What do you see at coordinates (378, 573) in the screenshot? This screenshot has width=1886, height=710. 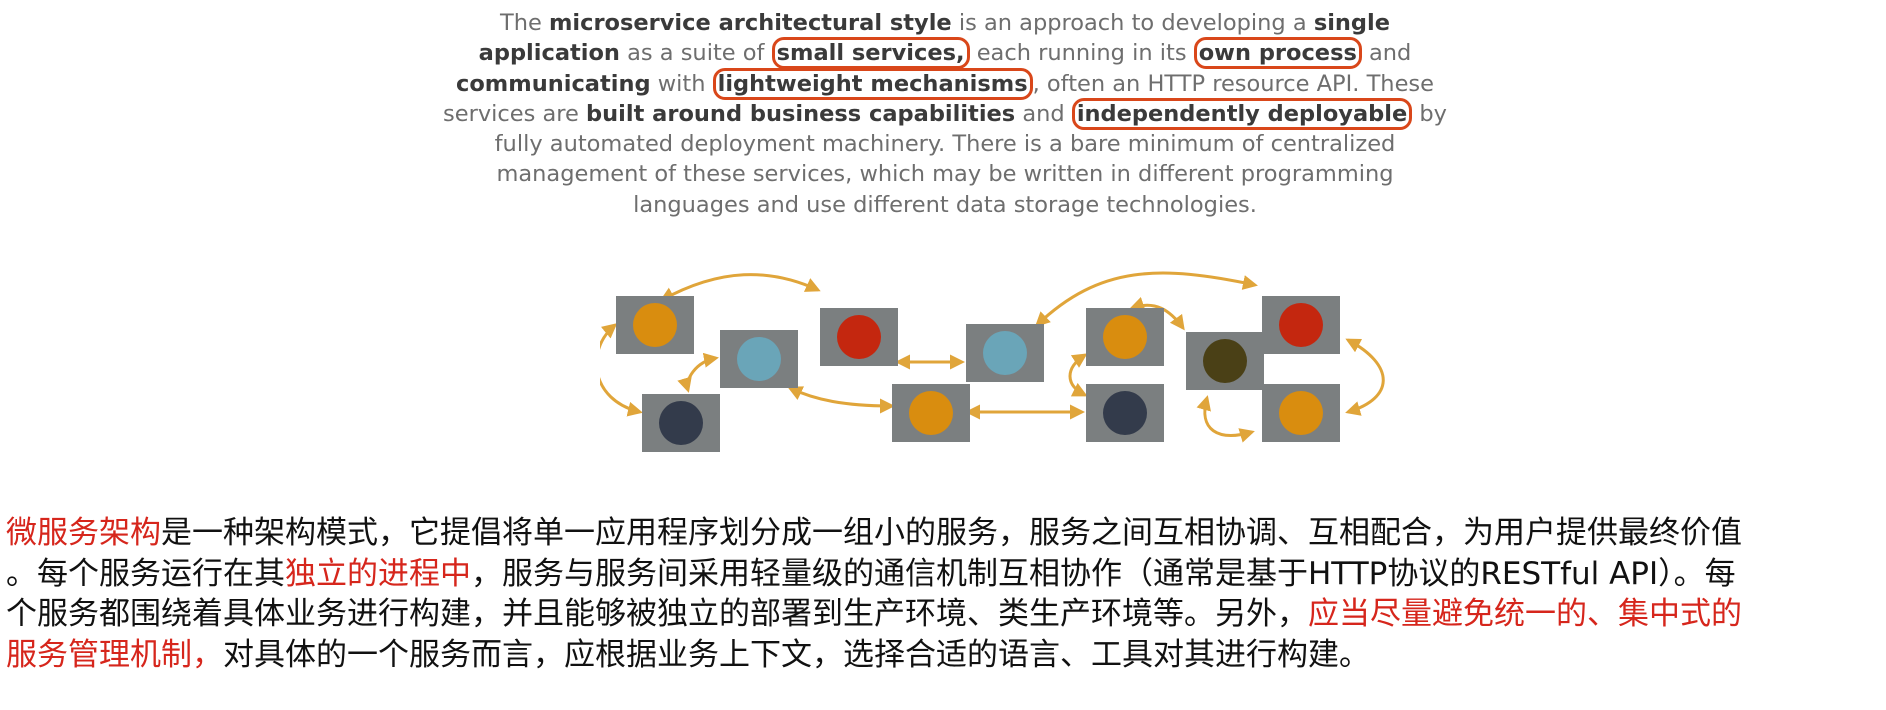 I see `term-independent-process: 独立的进程中` at bounding box center [378, 573].